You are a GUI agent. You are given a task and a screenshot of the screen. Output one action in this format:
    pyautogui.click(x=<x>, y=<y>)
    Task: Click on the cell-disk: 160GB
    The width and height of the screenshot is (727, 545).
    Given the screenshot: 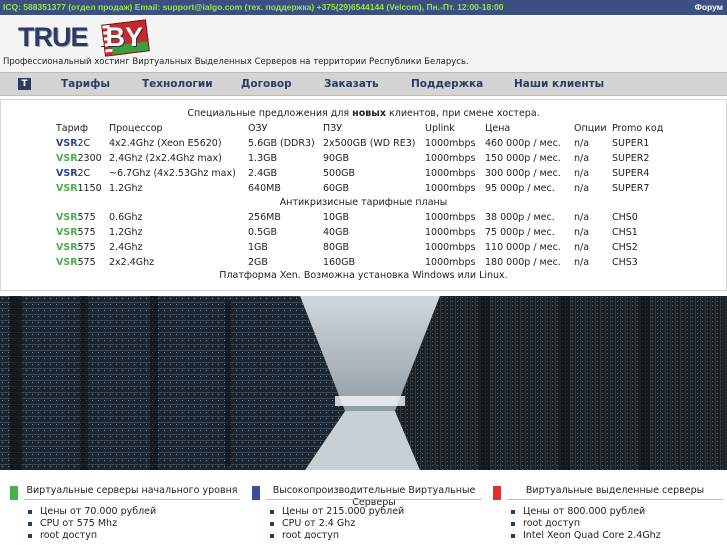 What is the action you would take?
    pyautogui.click(x=339, y=262)
    